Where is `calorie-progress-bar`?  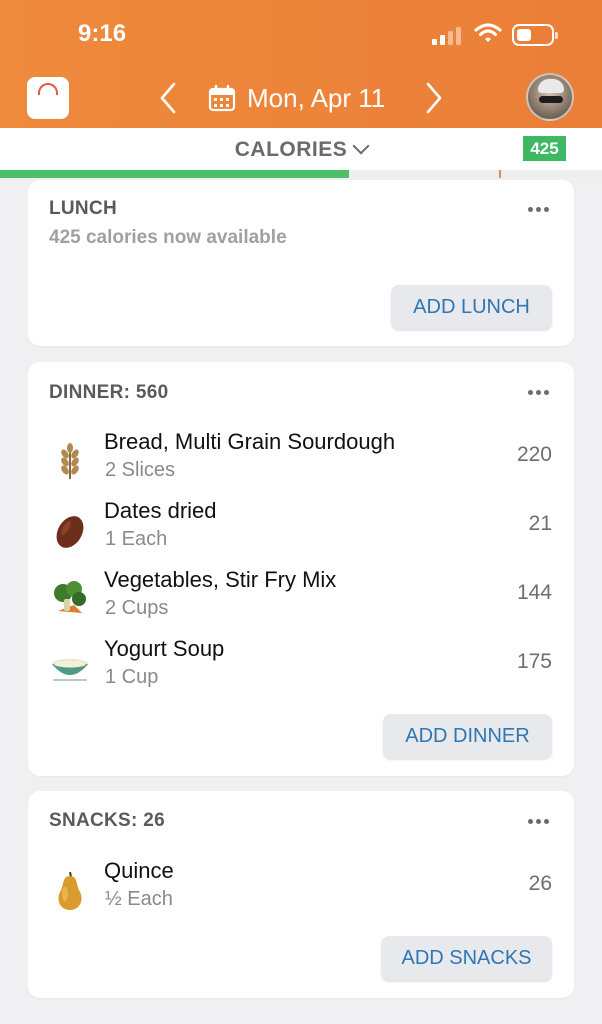 calorie-progress-bar is located at coordinates (301, 174).